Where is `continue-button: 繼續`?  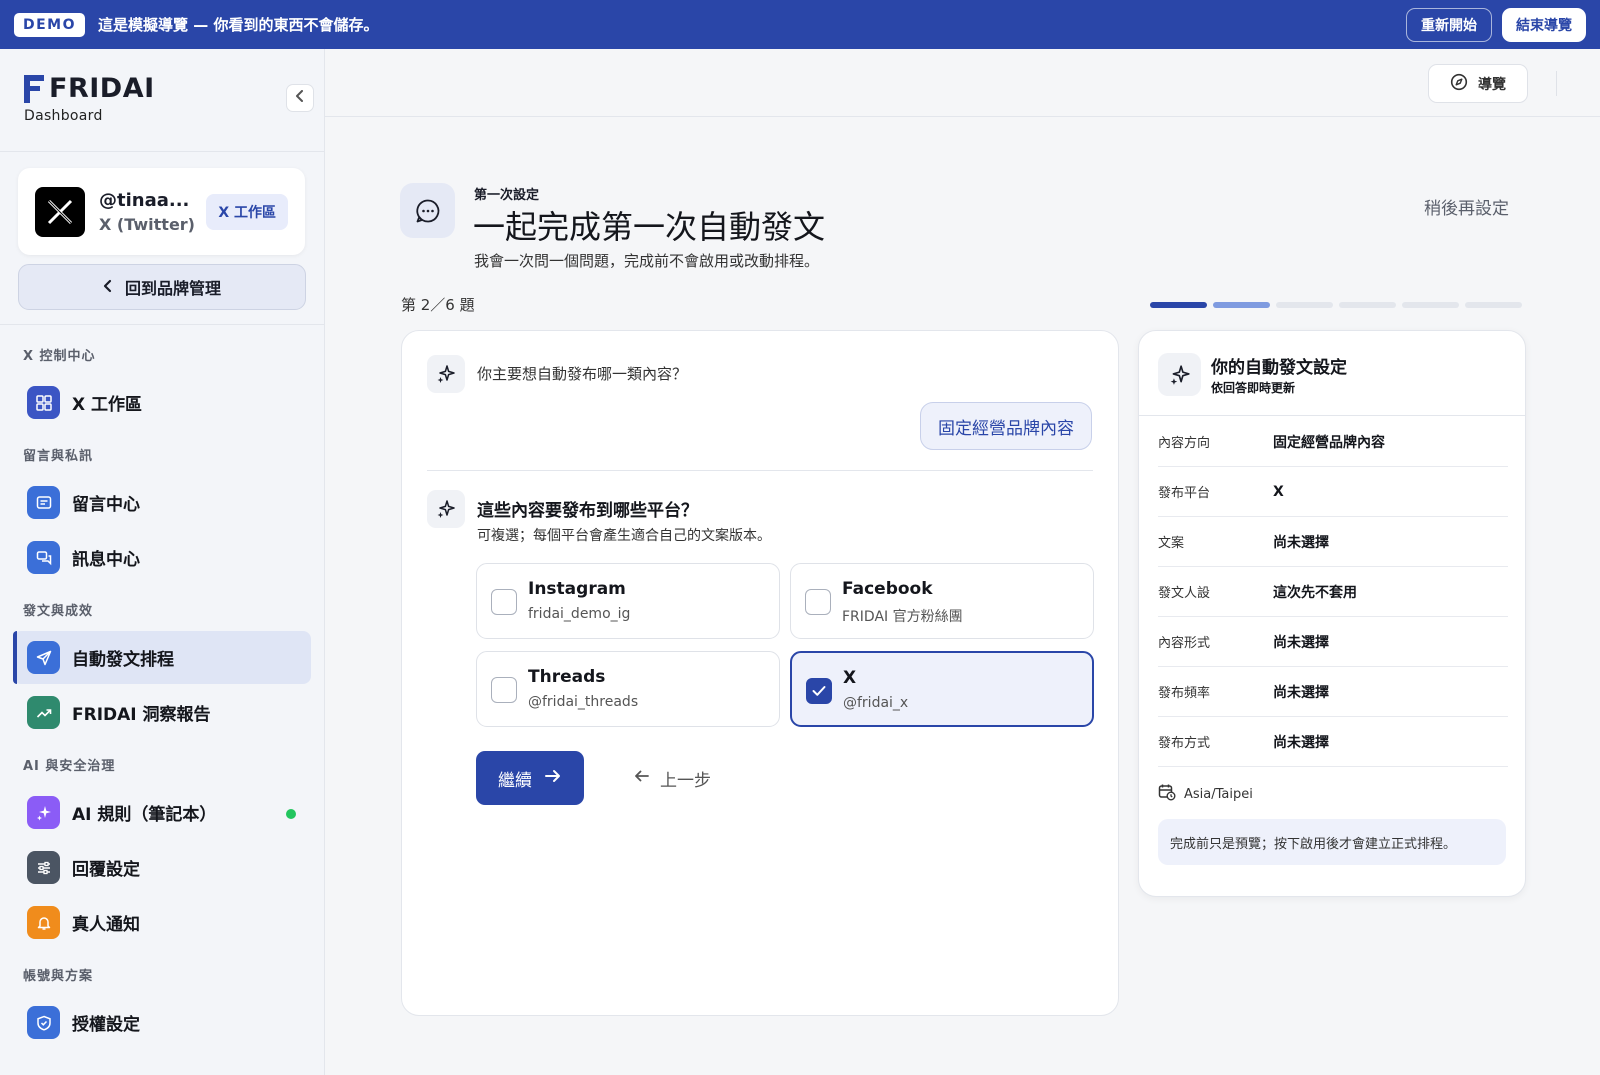 continue-button: 繼續 is located at coordinates (530, 778).